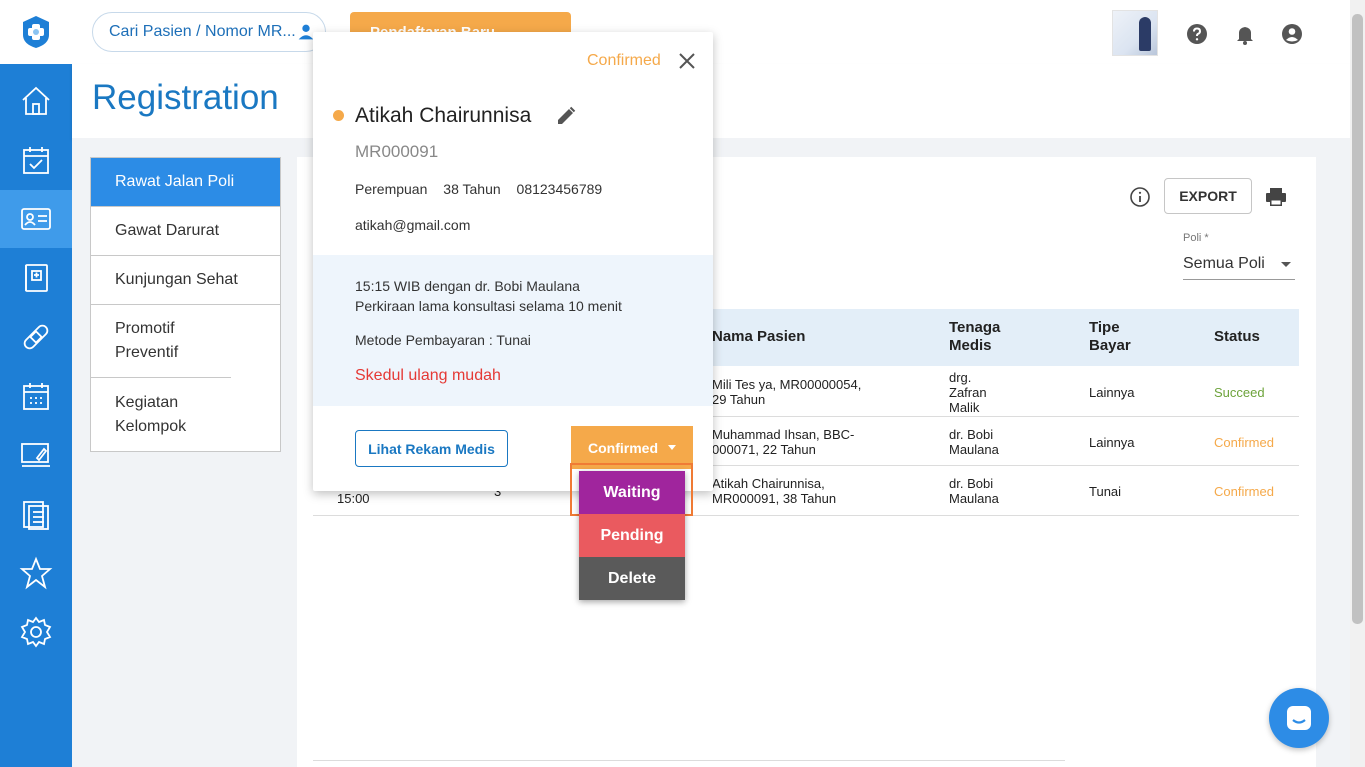 Image resolution: width=1365 pixels, height=767 pixels. Describe the element at coordinates (787, 392) in the screenshot. I see `patient-cell: Mili Tes ya, MR00000054, 29 Tahun` at that location.